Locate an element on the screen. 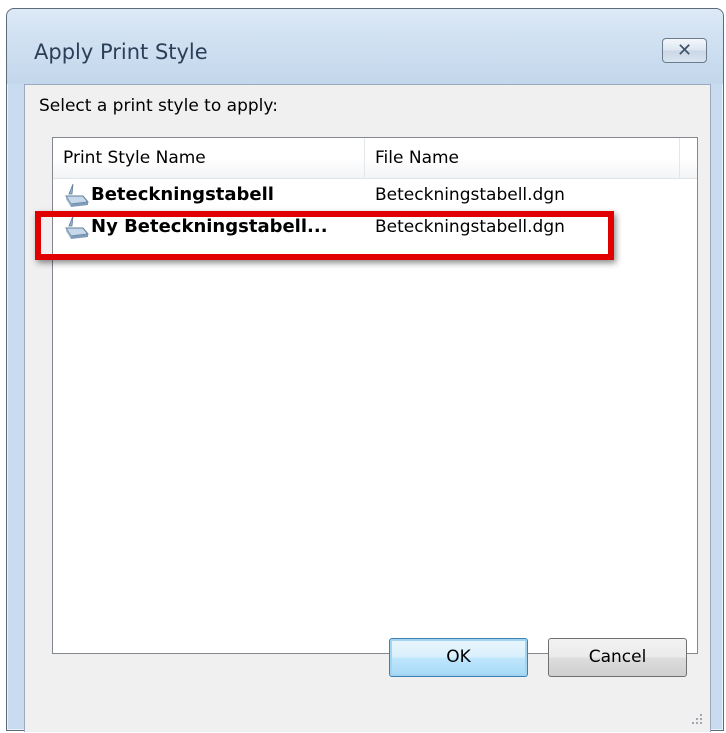  ok-button: OK is located at coordinates (458, 657).